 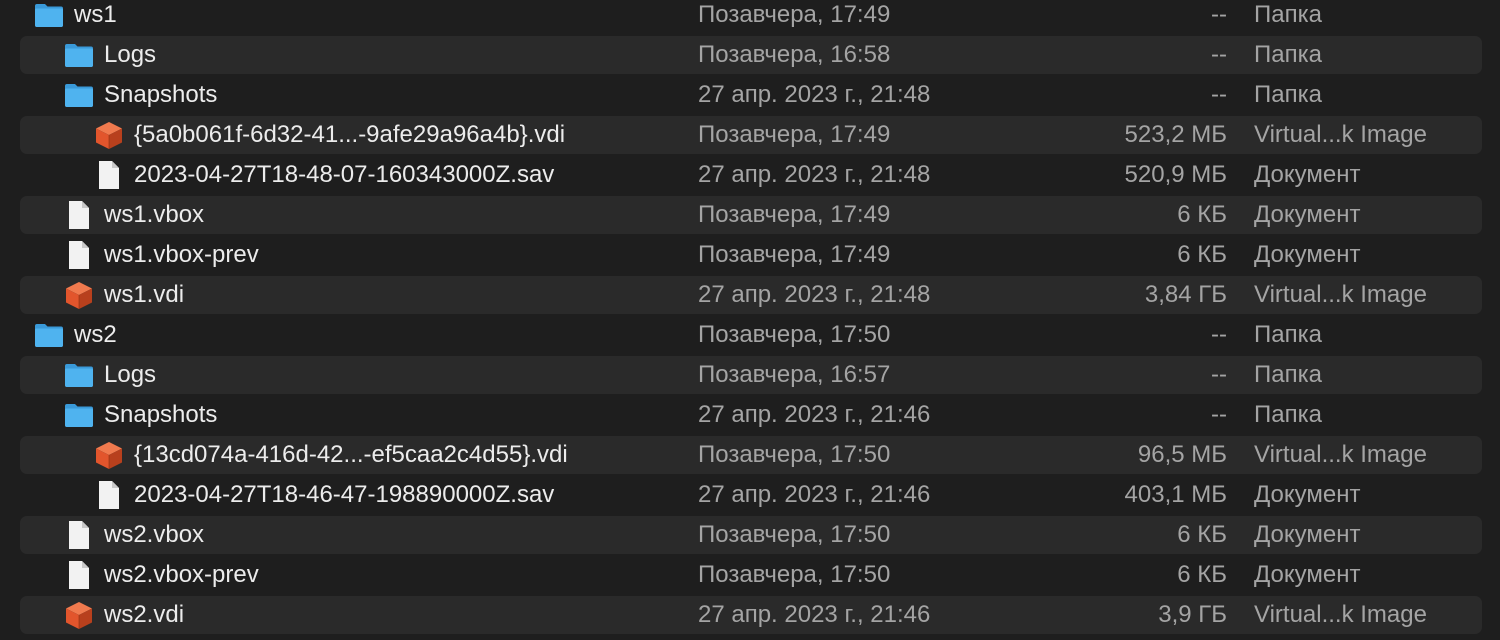 I want to click on folder-row: Logs Позавчера, 16:58 -- Папка, so click(x=751, y=55).